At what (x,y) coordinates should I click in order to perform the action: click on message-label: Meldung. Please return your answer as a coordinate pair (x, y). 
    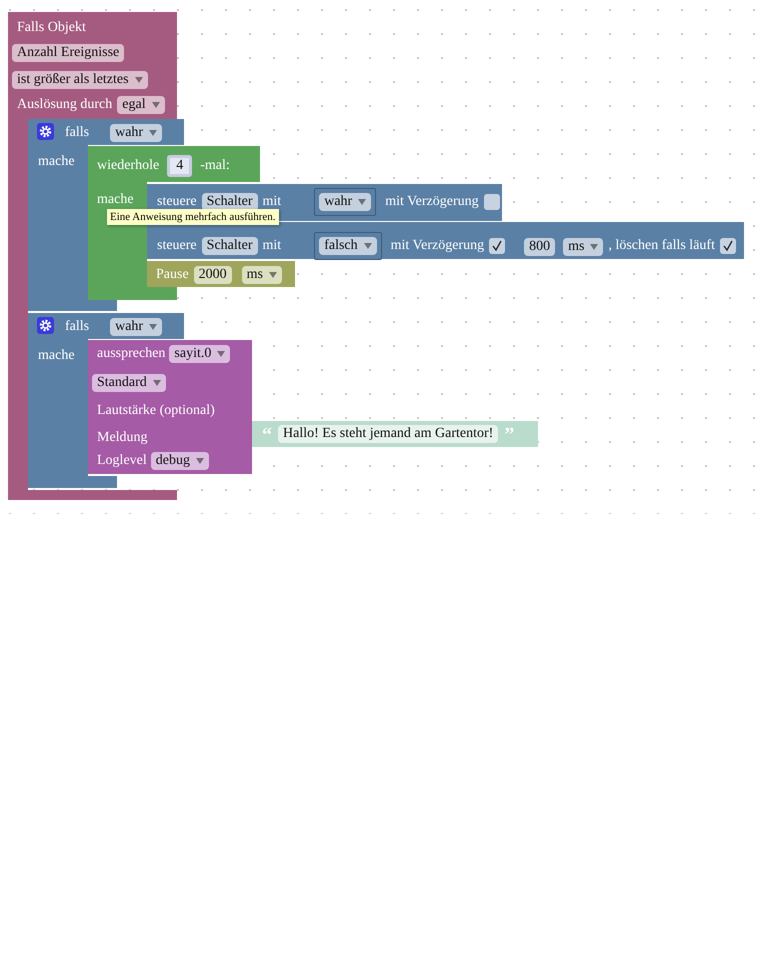
    Looking at the image, I should click on (122, 437).